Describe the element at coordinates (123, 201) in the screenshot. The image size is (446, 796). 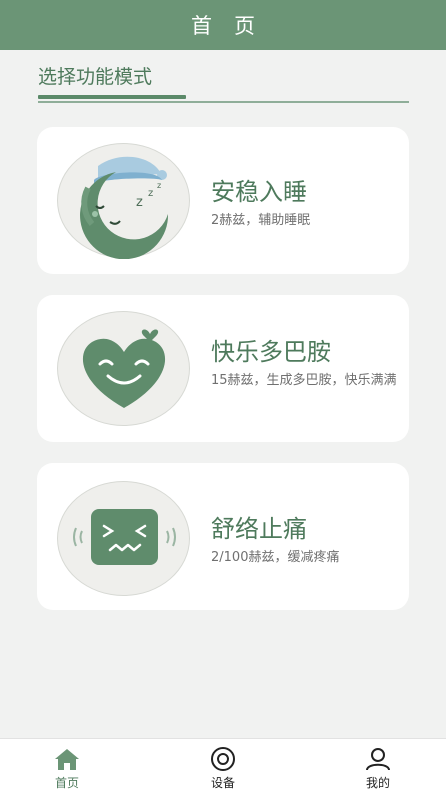
I see `sleeping-moon-icon: z z z` at that location.